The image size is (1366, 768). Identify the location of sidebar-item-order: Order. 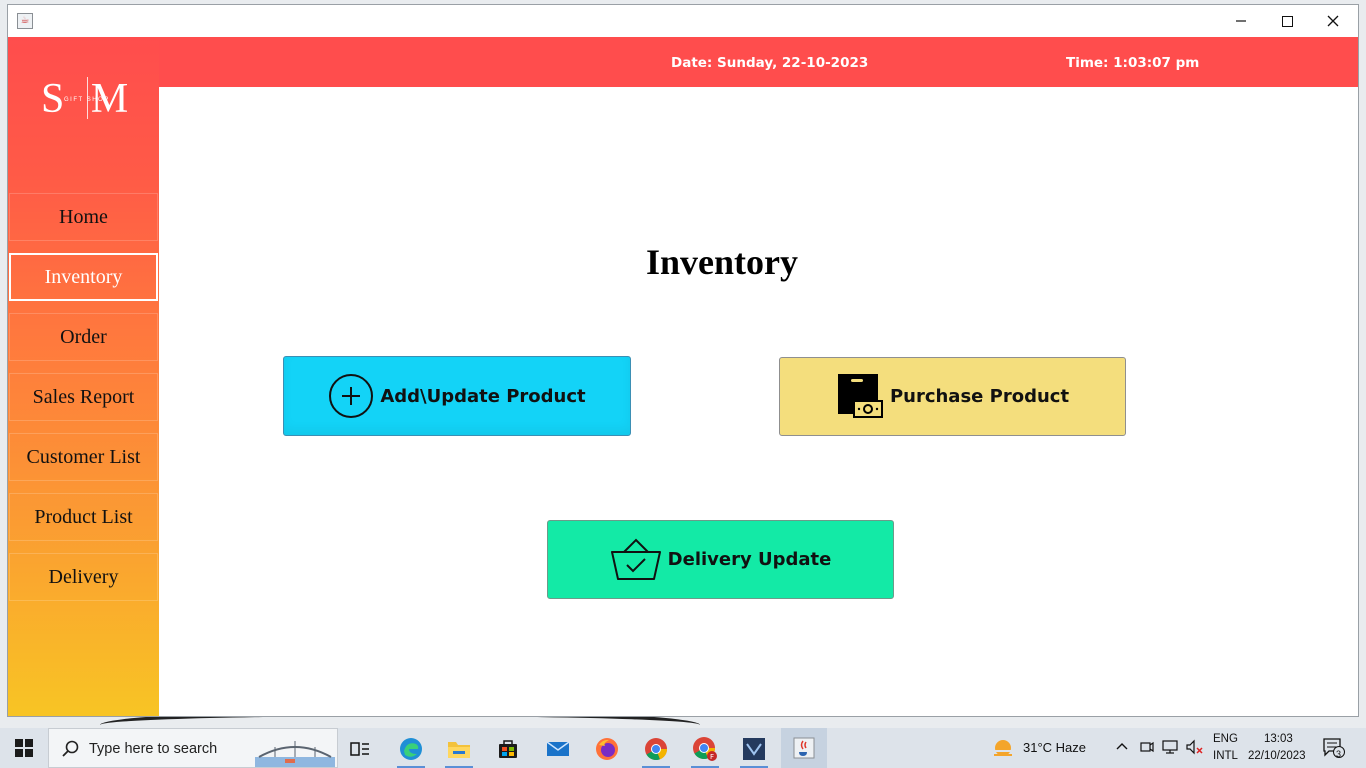
(83, 337).